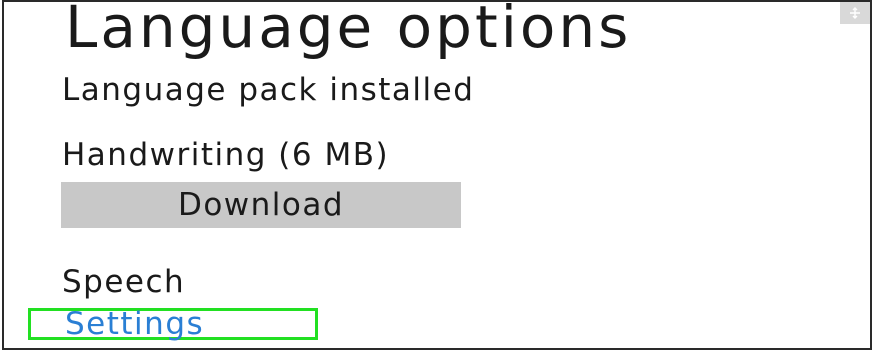  Describe the element at coordinates (226, 155) in the screenshot. I see `handwriting-label: Handwriting (6 MB)` at that location.